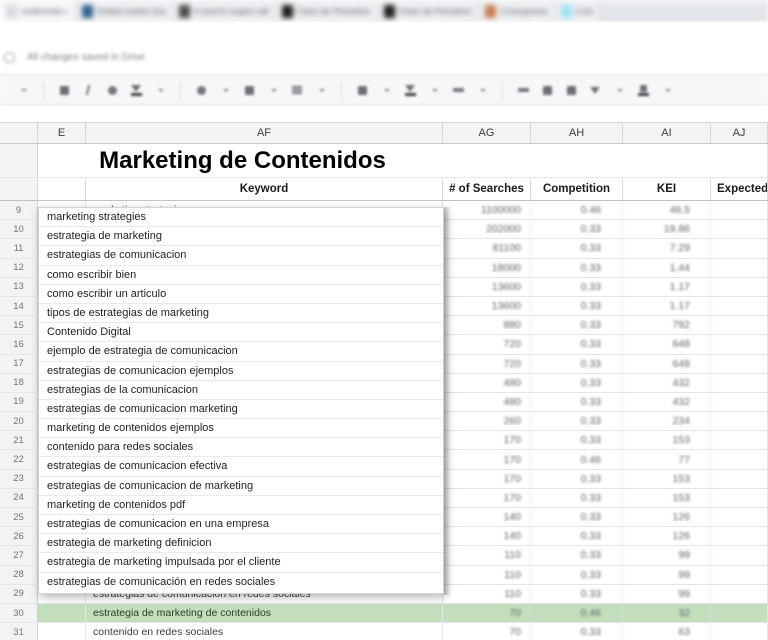 The width and height of the screenshot is (768, 640). Describe the element at coordinates (62, 189) in the screenshot. I see `table-header-blank` at that location.